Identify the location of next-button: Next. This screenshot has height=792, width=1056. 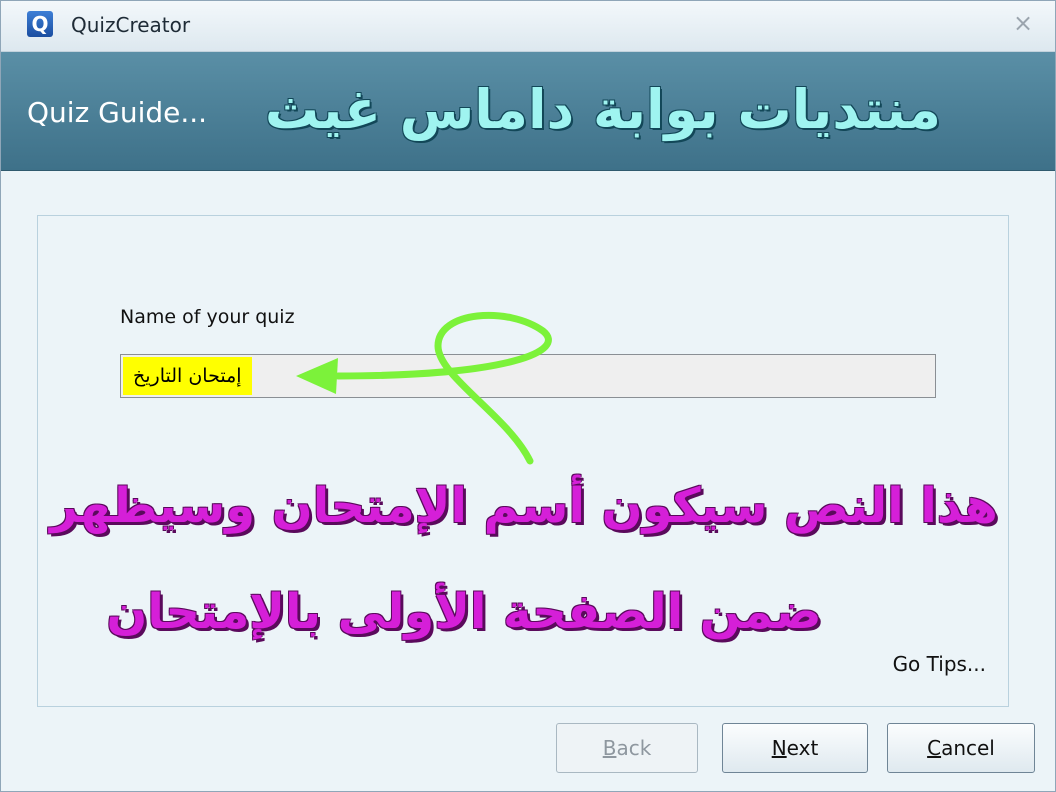
(795, 748).